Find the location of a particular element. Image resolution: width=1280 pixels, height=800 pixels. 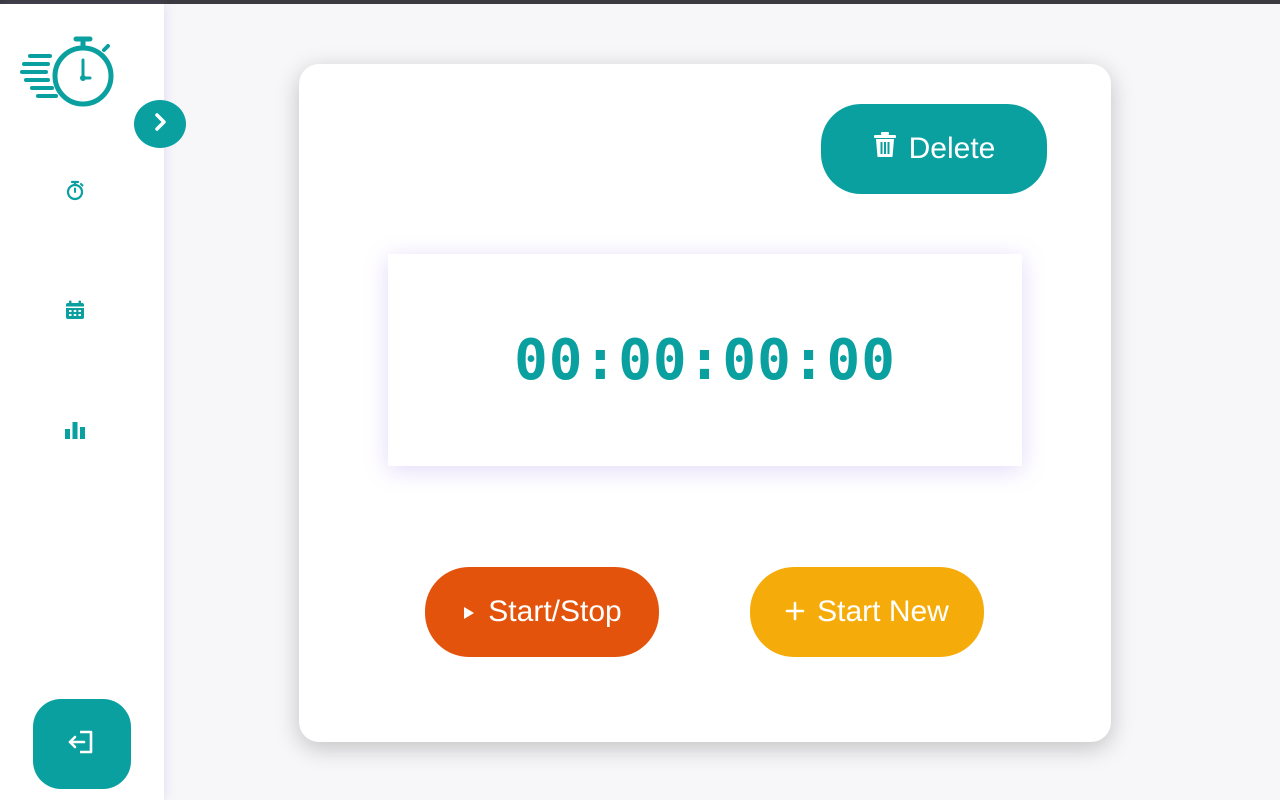

start-new-button: Start New is located at coordinates (867, 612).